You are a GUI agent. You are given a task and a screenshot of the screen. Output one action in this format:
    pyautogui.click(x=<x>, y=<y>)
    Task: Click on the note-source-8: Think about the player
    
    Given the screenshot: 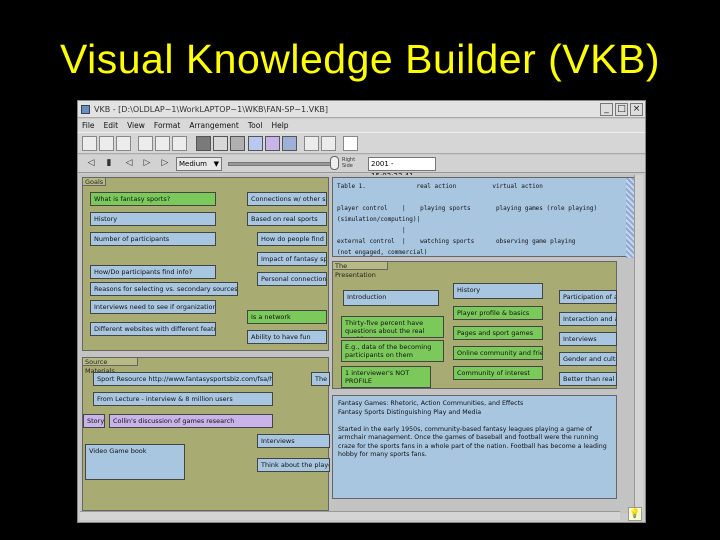 What is the action you would take?
    pyautogui.click(x=293, y=465)
    